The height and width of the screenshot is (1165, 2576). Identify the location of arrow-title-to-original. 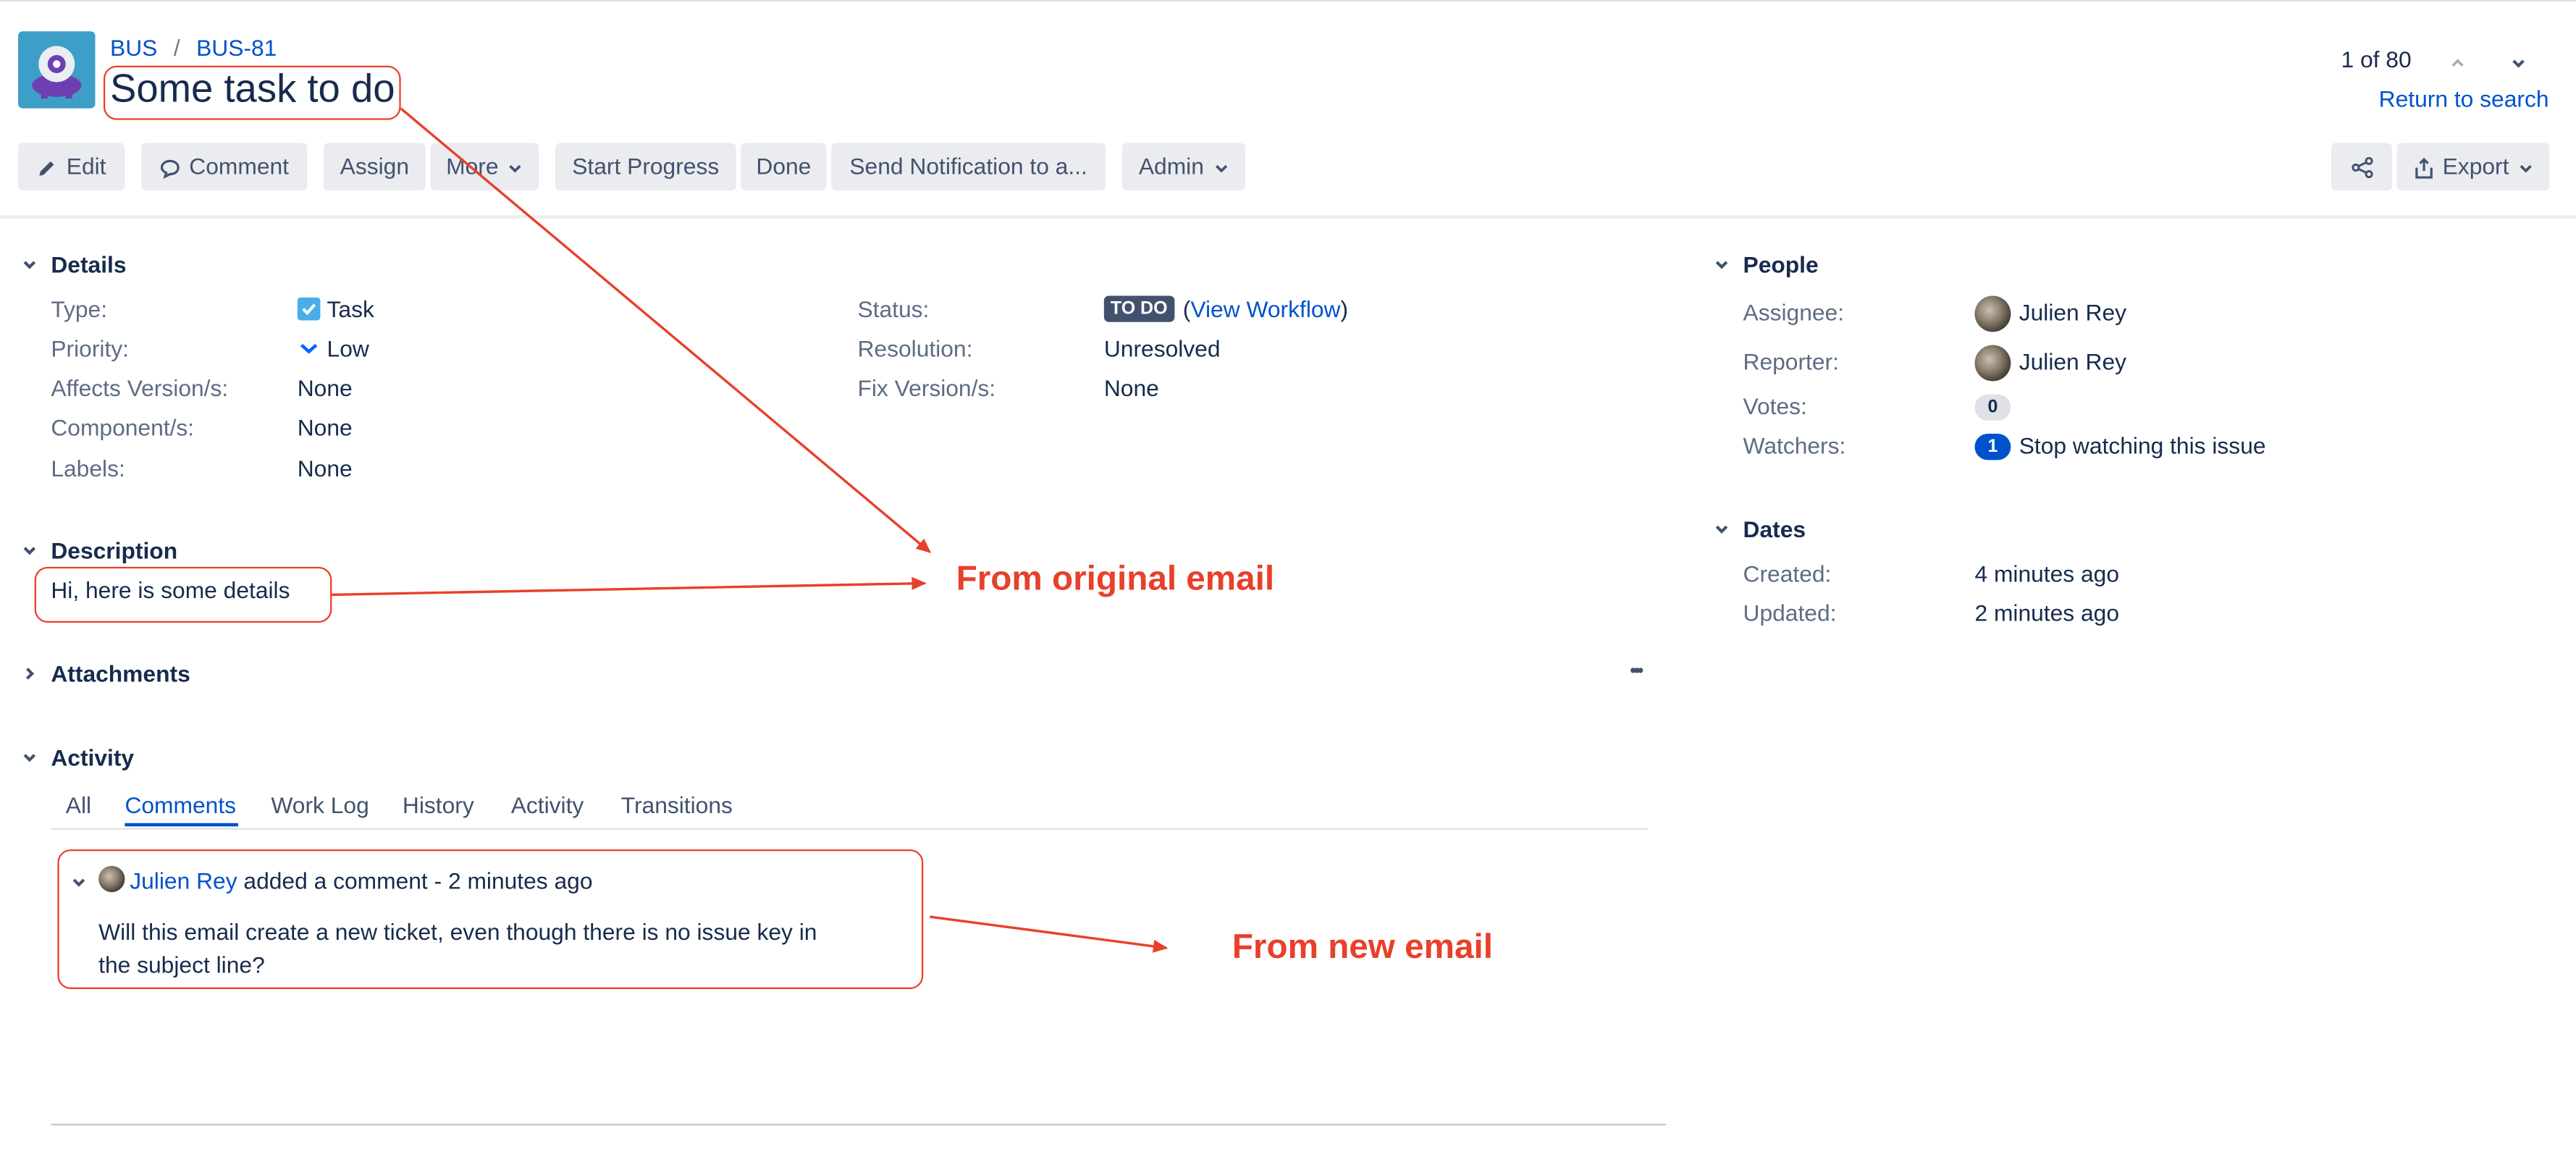
(666, 330).